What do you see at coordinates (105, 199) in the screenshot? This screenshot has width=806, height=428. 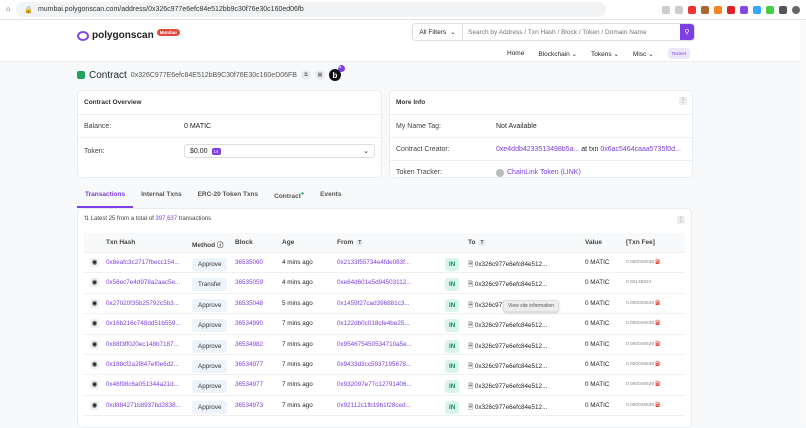 I see `tab-transactions: Transactions` at bounding box center [105, 199].